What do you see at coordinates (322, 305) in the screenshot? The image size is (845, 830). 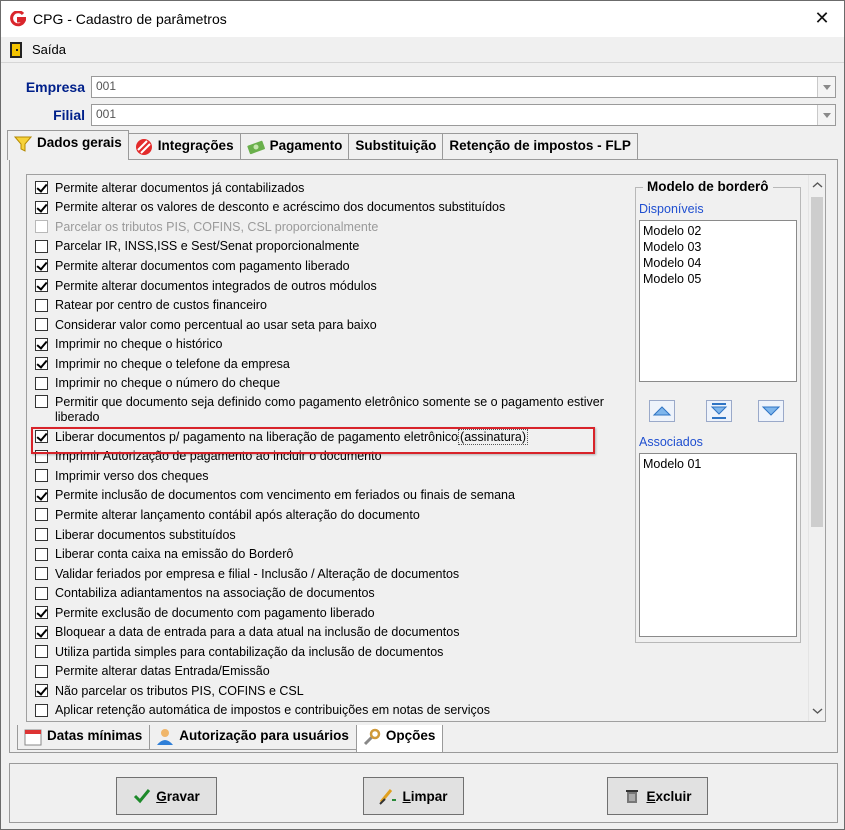 I see `option-checkbox-row: Ratear por centro de custos financeiro` at bounding box center [322, 305].